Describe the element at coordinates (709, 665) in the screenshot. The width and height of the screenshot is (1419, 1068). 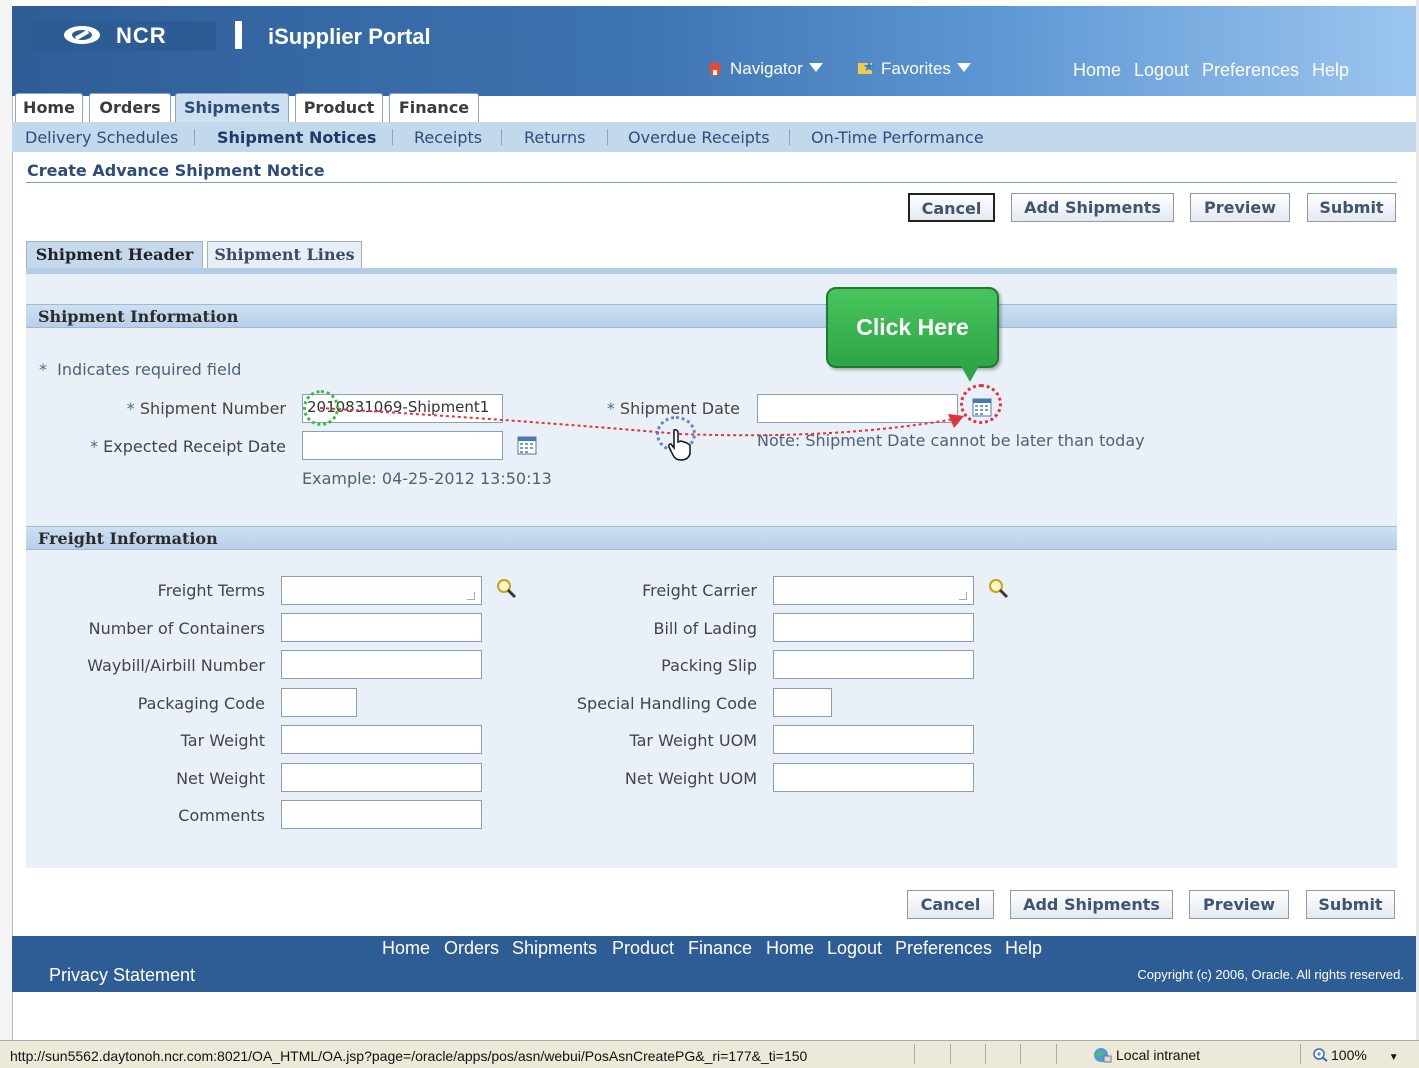
I see `packing-slip-label: Packing Slip` at that location.